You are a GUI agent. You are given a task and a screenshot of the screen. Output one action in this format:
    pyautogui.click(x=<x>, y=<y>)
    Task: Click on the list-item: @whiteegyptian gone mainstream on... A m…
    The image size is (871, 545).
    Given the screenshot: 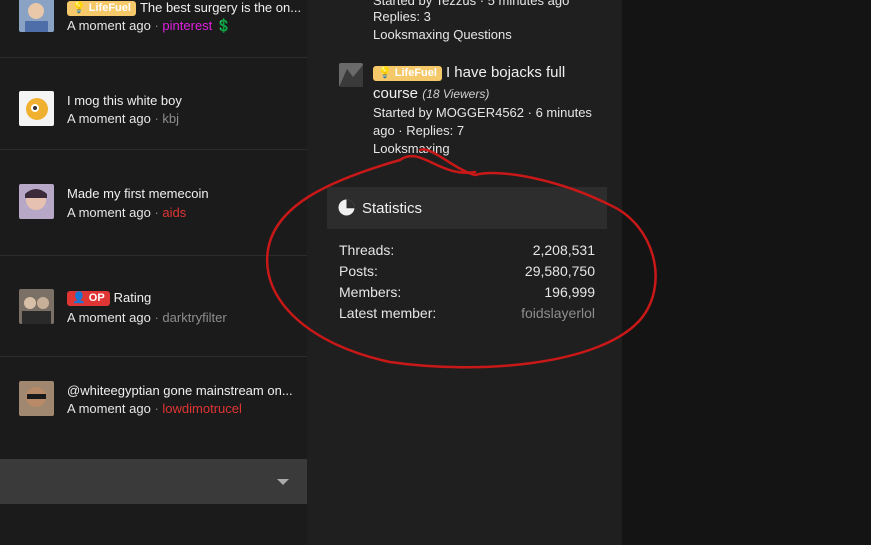 What is the action you would take?
    pyautogui.click(x=153, y=407)
    